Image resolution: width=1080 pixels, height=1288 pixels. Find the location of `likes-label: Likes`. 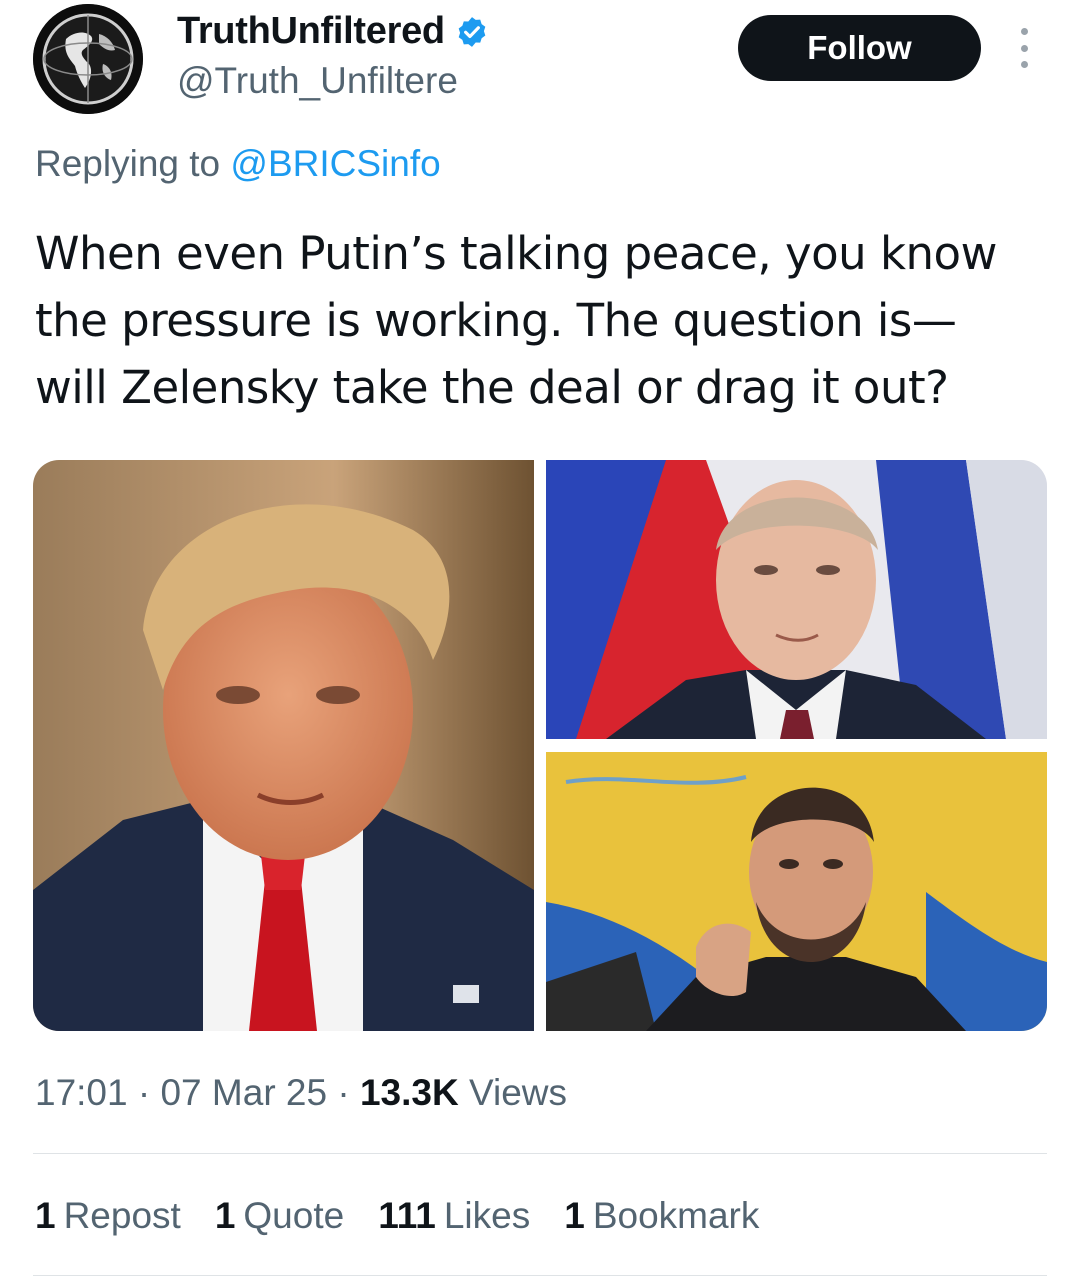

likes-label: Likes is located at coordinates (487, 1215).